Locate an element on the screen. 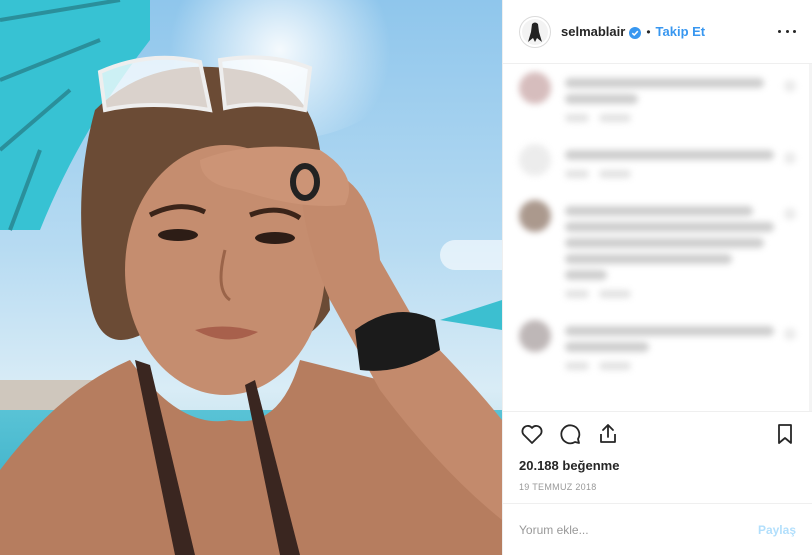  post-header: selmablair • Takip Et is located at coordinates (657, 32).